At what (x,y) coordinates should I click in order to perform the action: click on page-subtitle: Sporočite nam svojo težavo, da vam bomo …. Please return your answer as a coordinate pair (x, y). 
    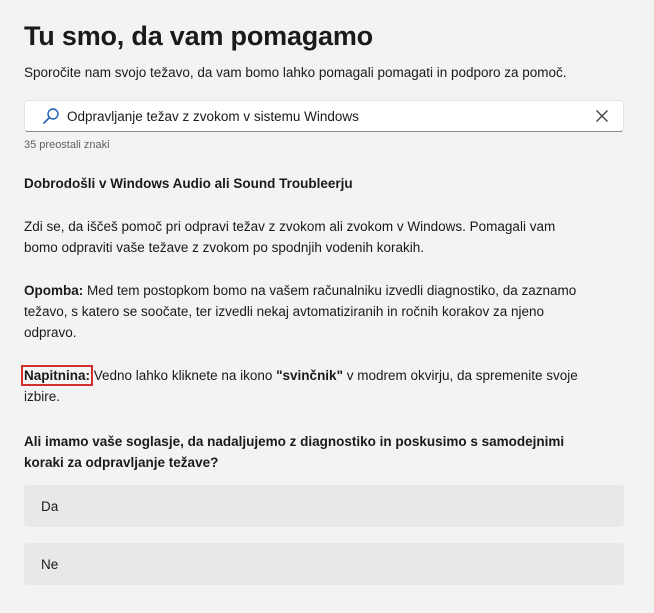
    Looking at the image, I should click on (295, 72).